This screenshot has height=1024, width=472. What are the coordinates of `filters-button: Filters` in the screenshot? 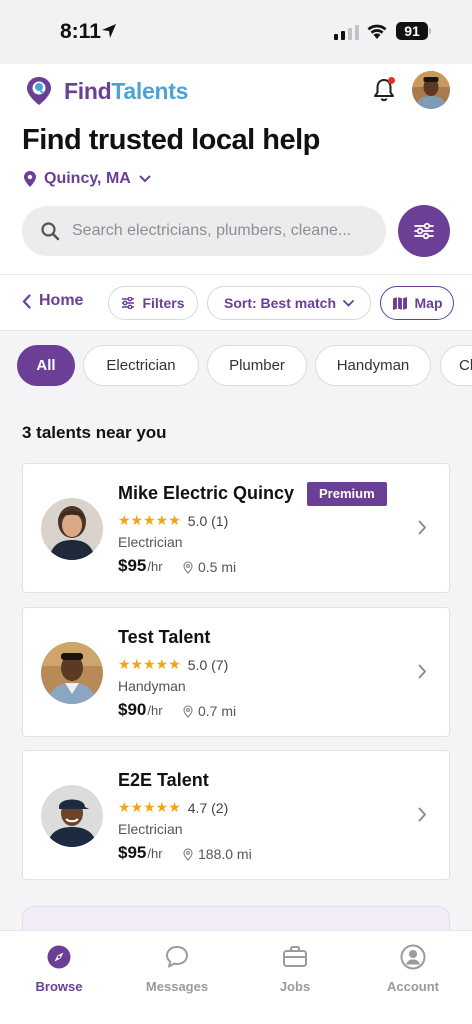 It's located at (153, 303).